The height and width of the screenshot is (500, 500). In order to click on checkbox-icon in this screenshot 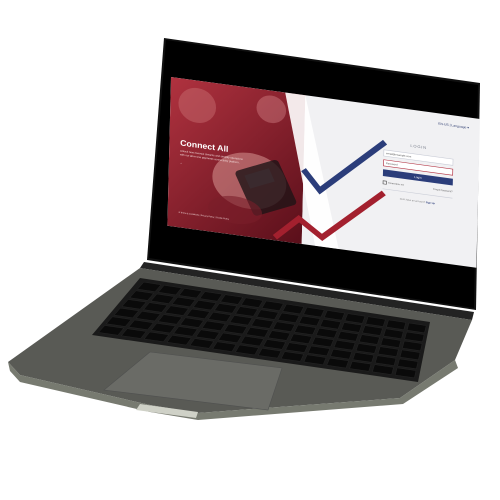, I will do `click(384, 182)`.